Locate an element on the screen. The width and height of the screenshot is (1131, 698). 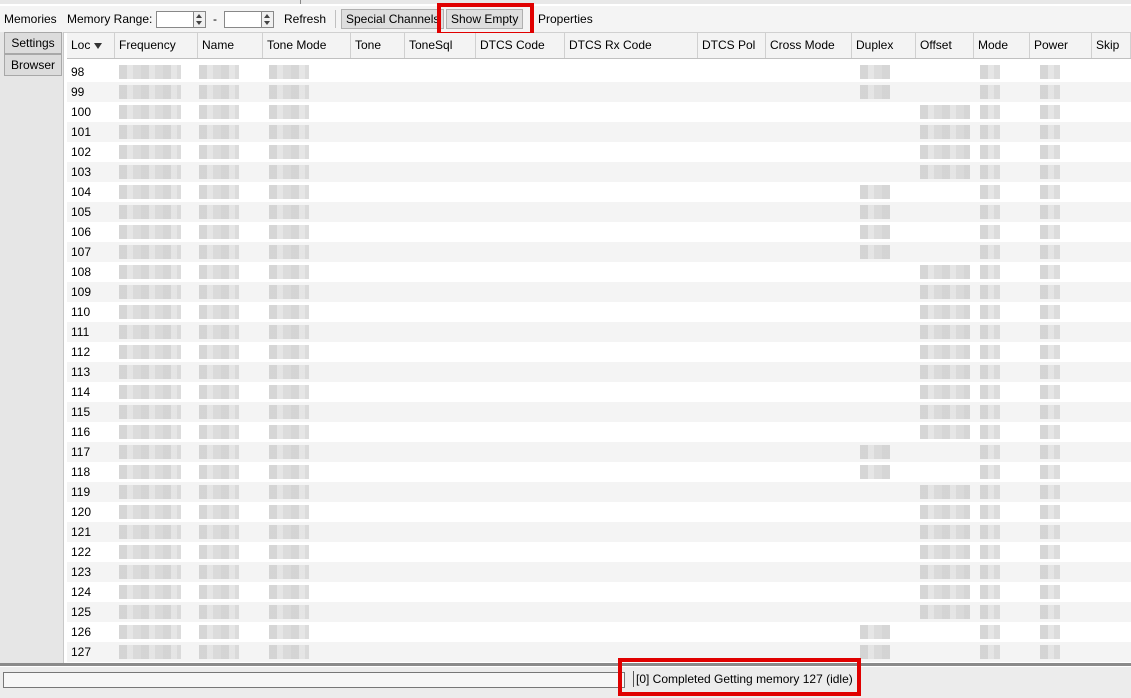
refresh-button: Refresh is located at coordinates (305, 19).